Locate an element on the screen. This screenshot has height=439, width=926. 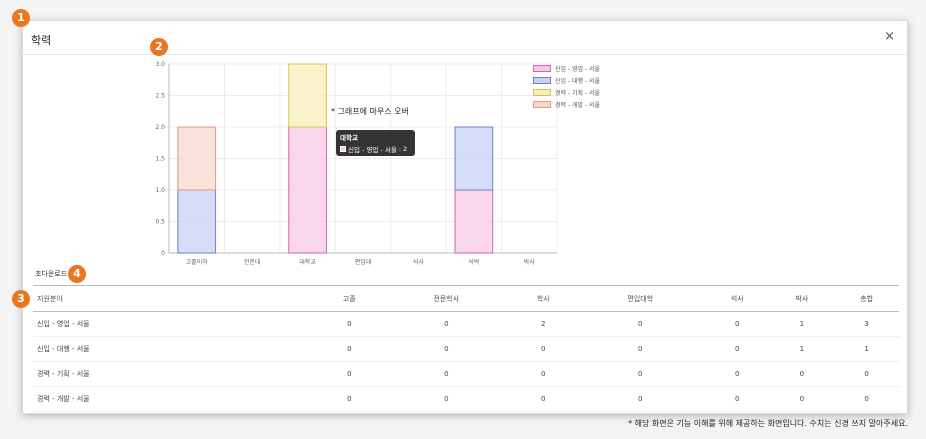
y-tick-label: 2.0 is located at coordinates (160, 127).